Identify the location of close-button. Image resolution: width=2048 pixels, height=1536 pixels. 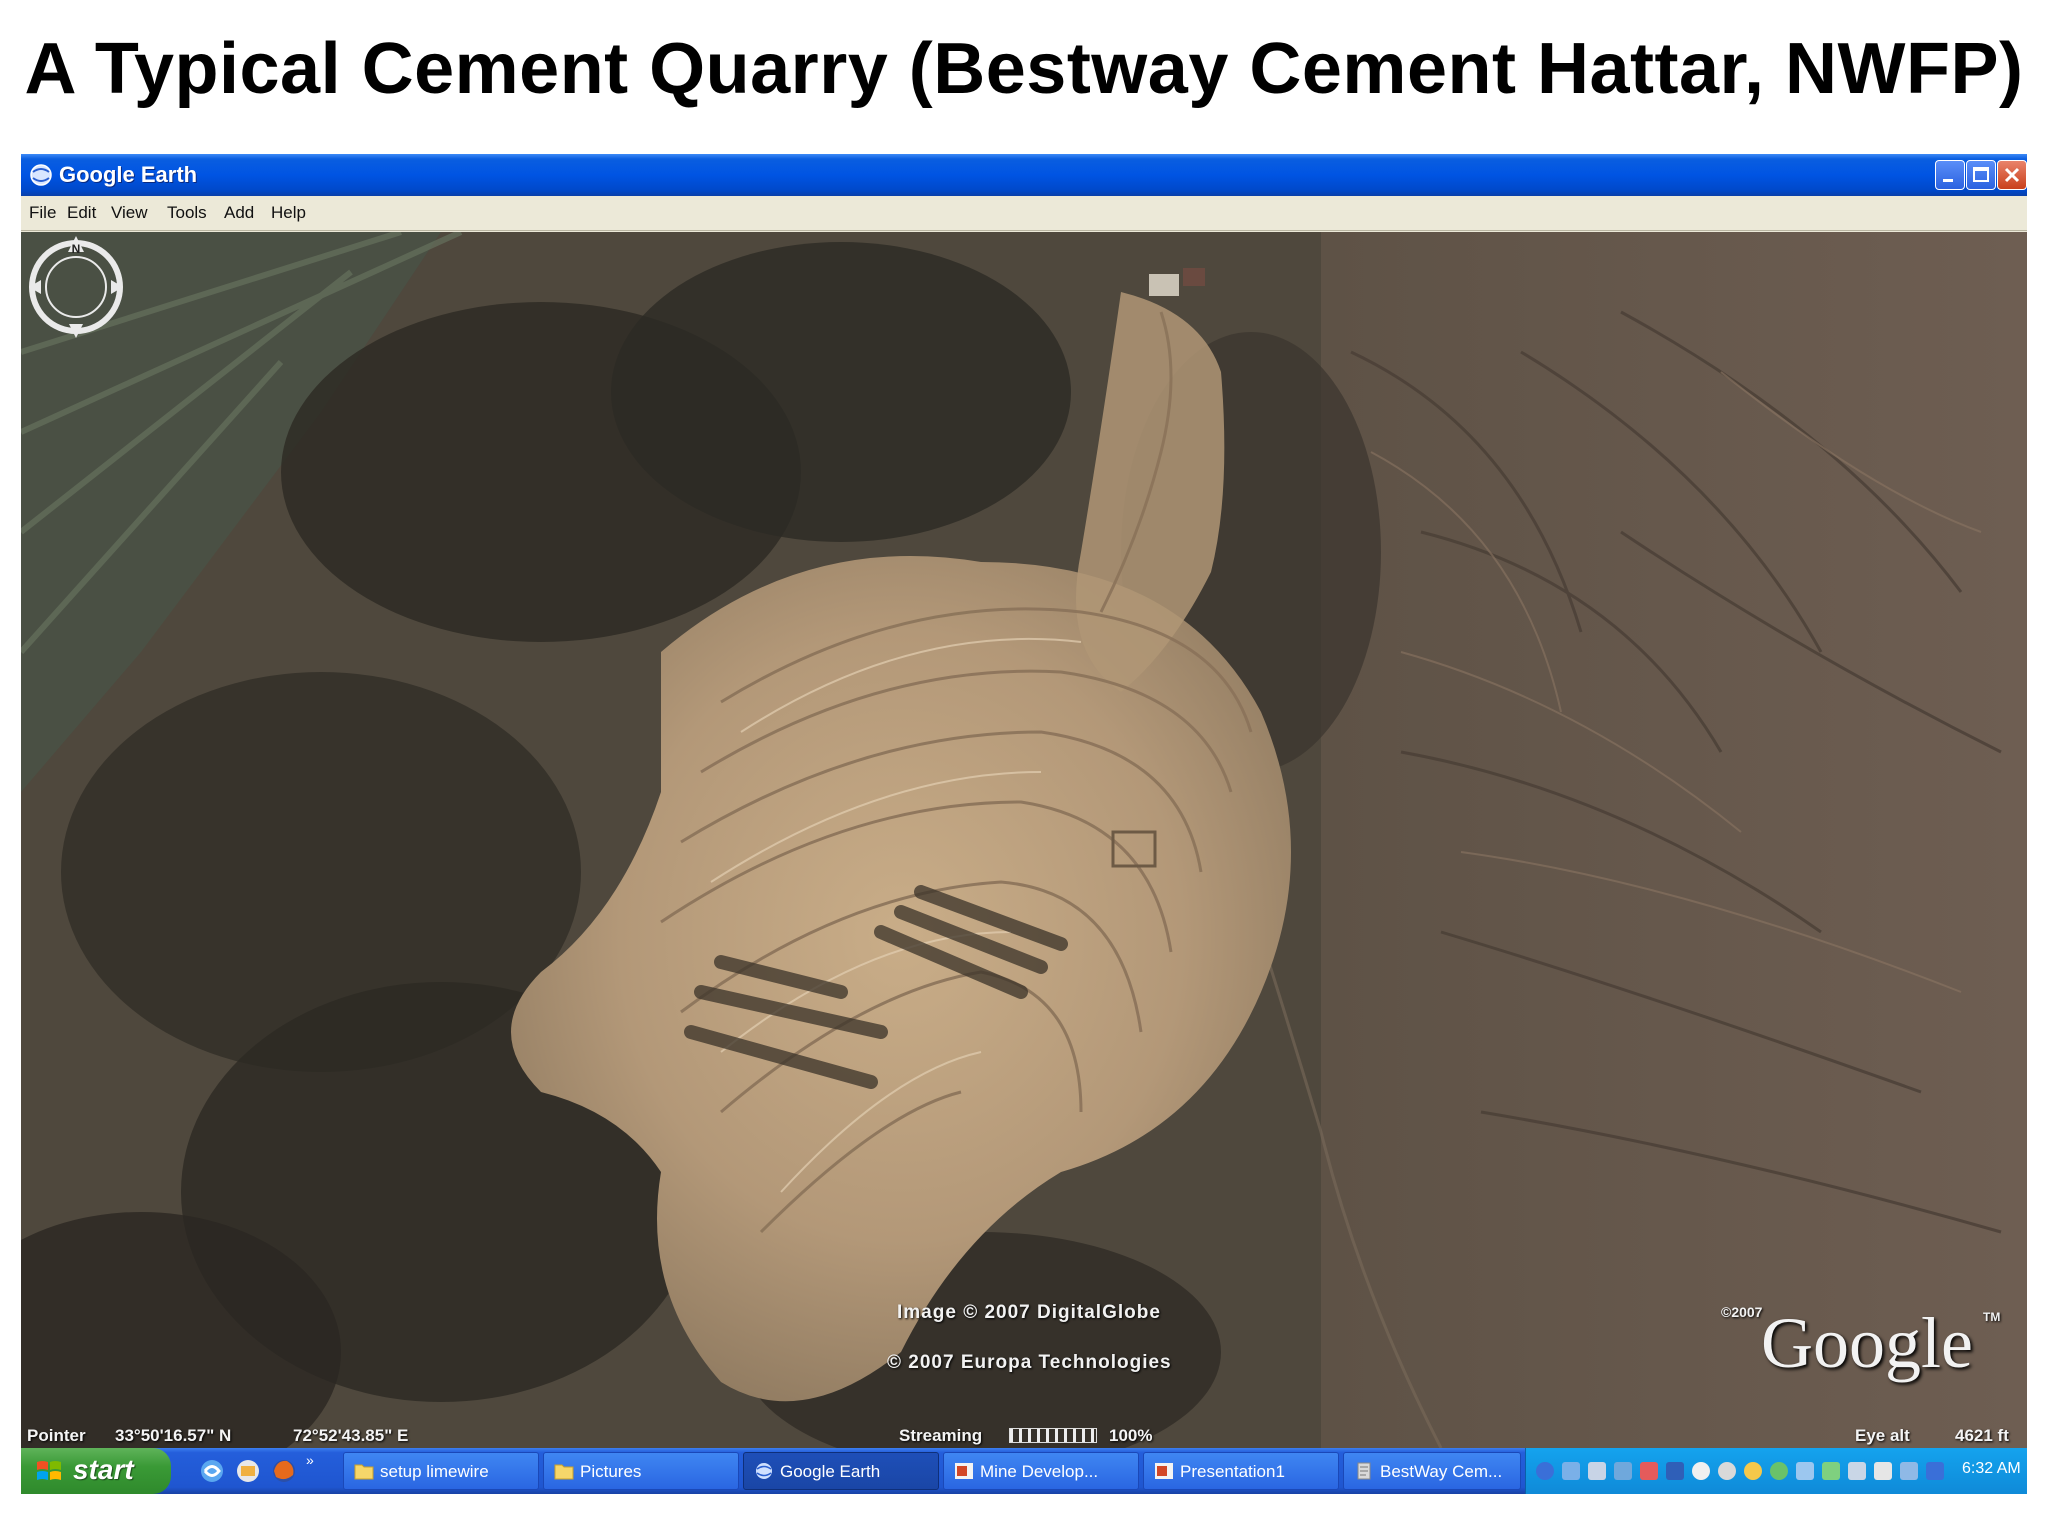
(2012, 175).